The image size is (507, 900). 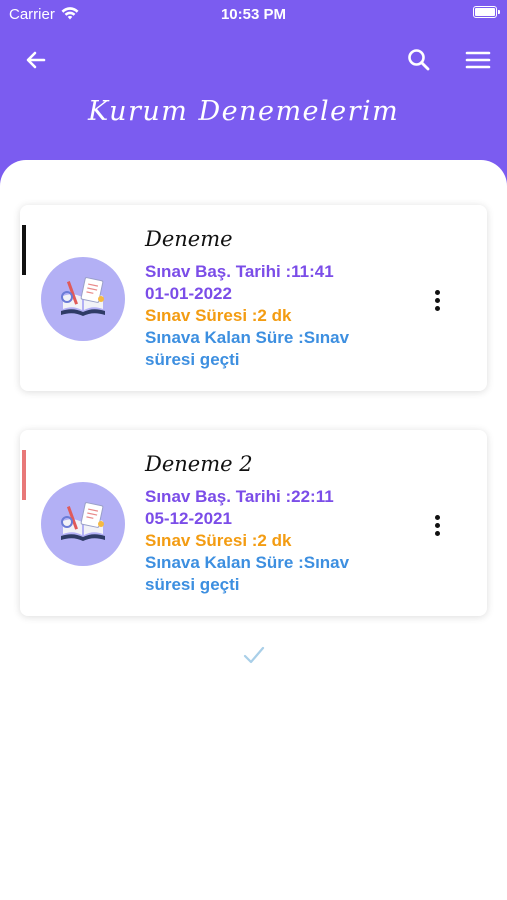 What do you see at coordinates (254, 657) in the screenshot?
I see `checkmark-icon` at bounding box center [254, 657].